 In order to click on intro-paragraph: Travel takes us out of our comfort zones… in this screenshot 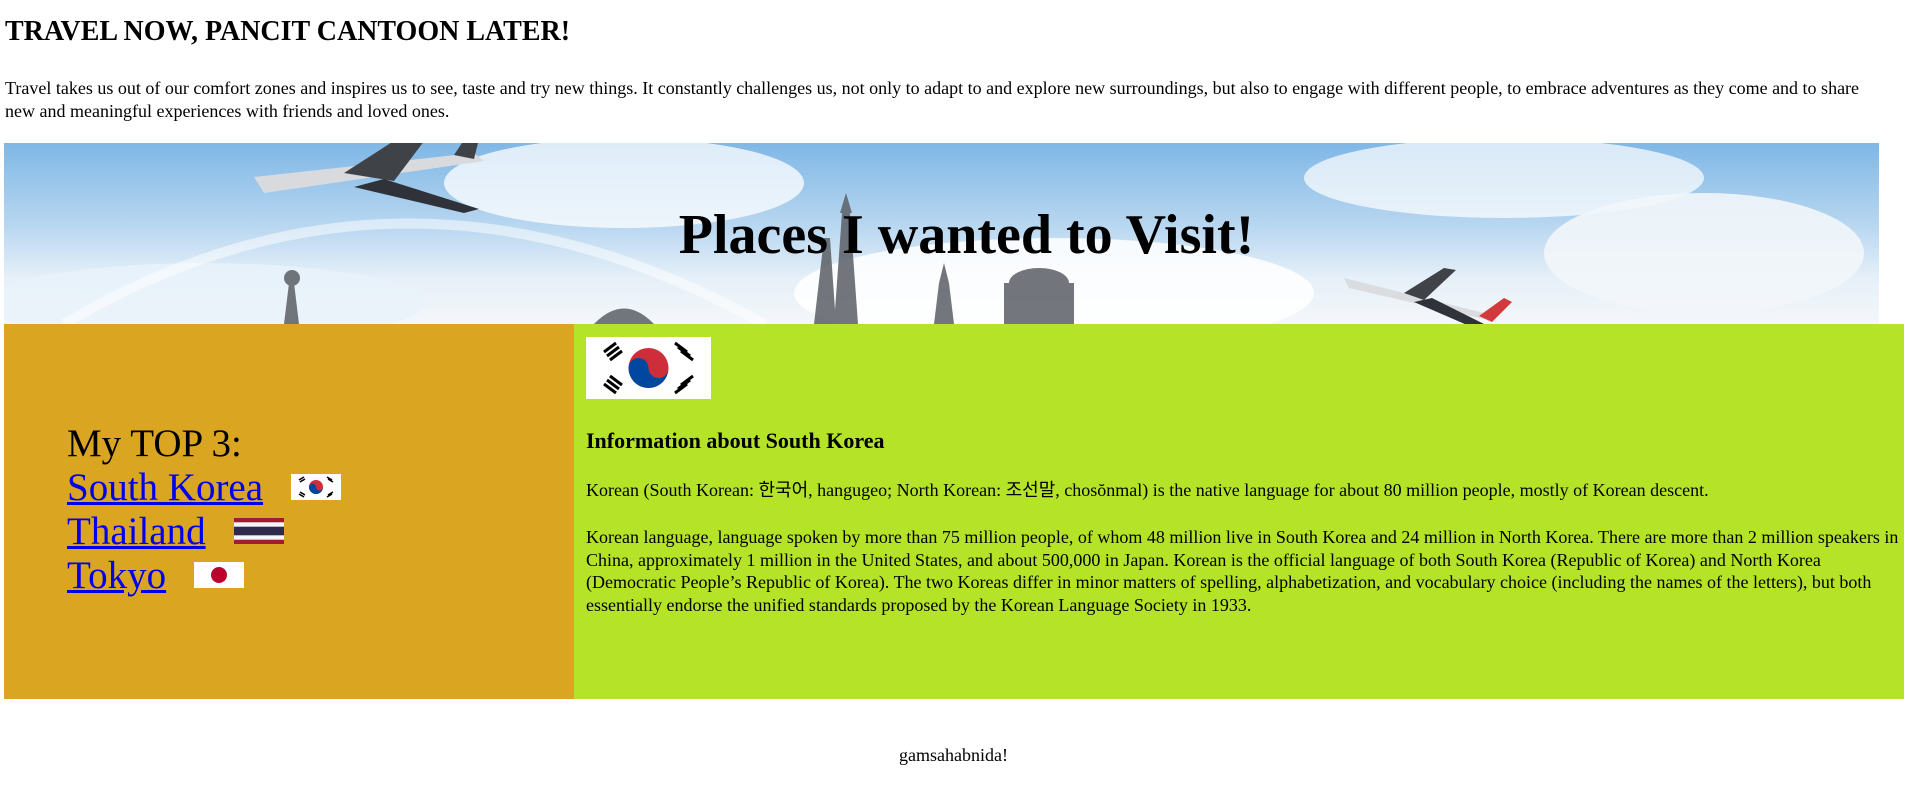, I will do `click(932, 99)`.